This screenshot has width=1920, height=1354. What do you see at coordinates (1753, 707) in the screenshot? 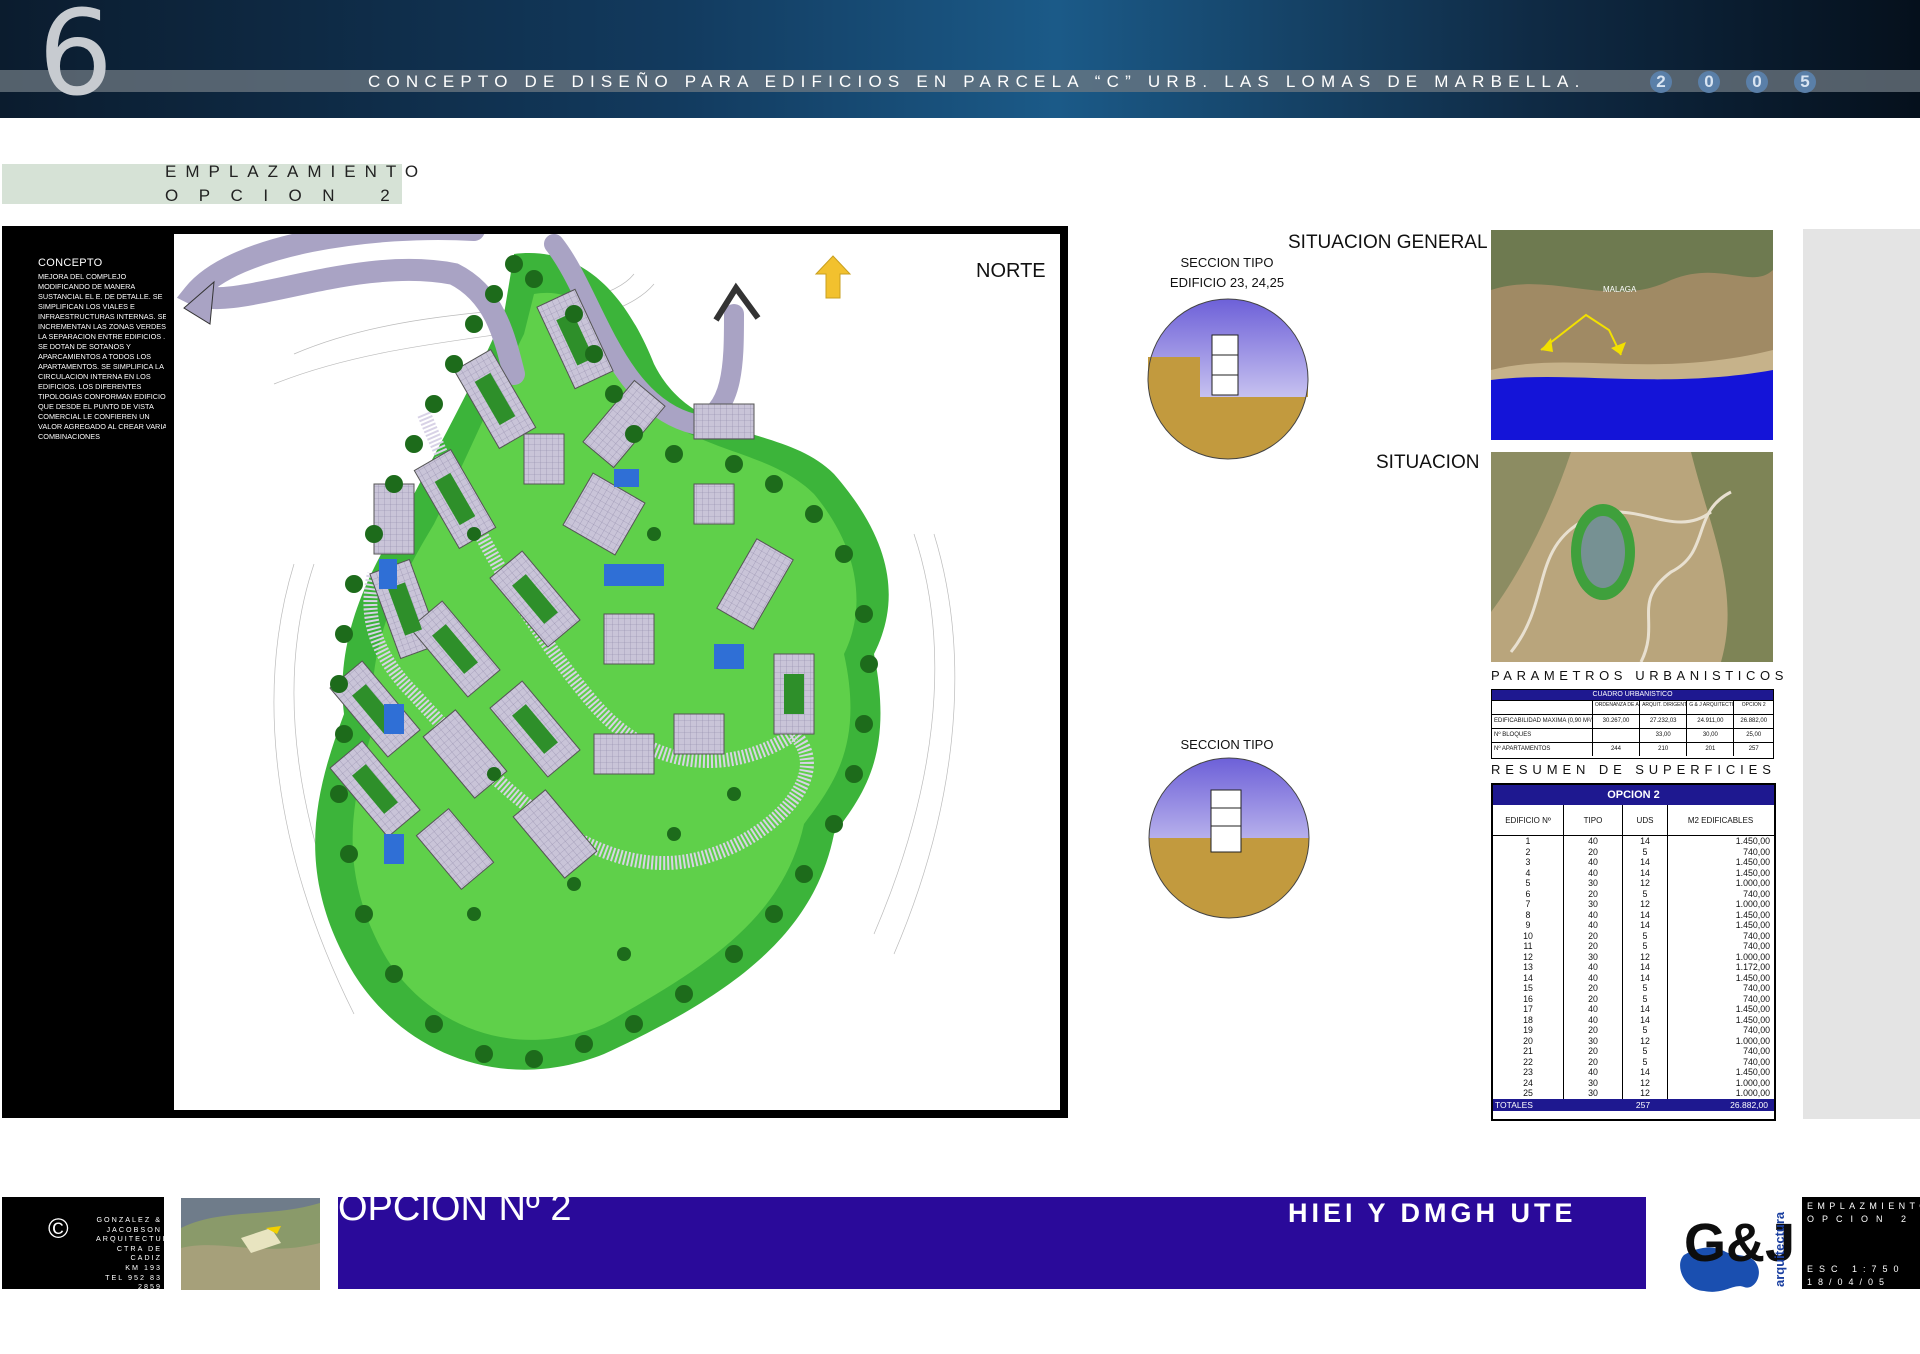
I see `param-col: OPCION 2` at bounding box center [1753, 707].